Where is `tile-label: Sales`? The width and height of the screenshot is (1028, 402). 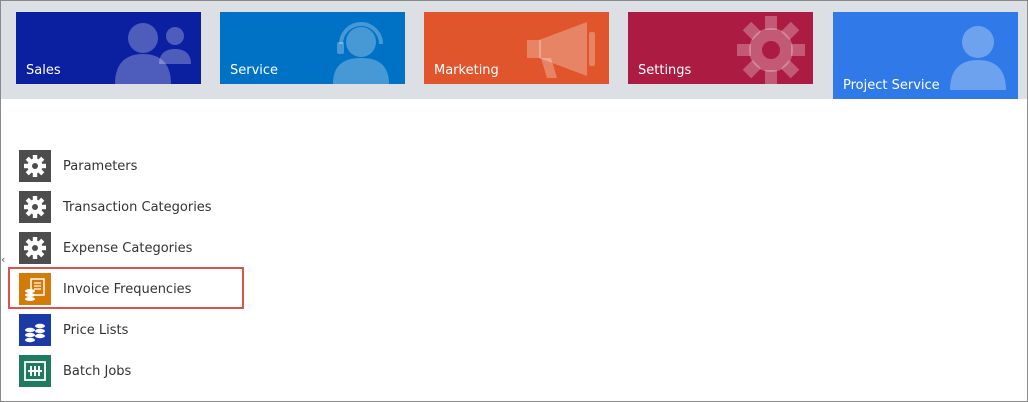 tile-label: Sales is located at coordinates (43, 70).